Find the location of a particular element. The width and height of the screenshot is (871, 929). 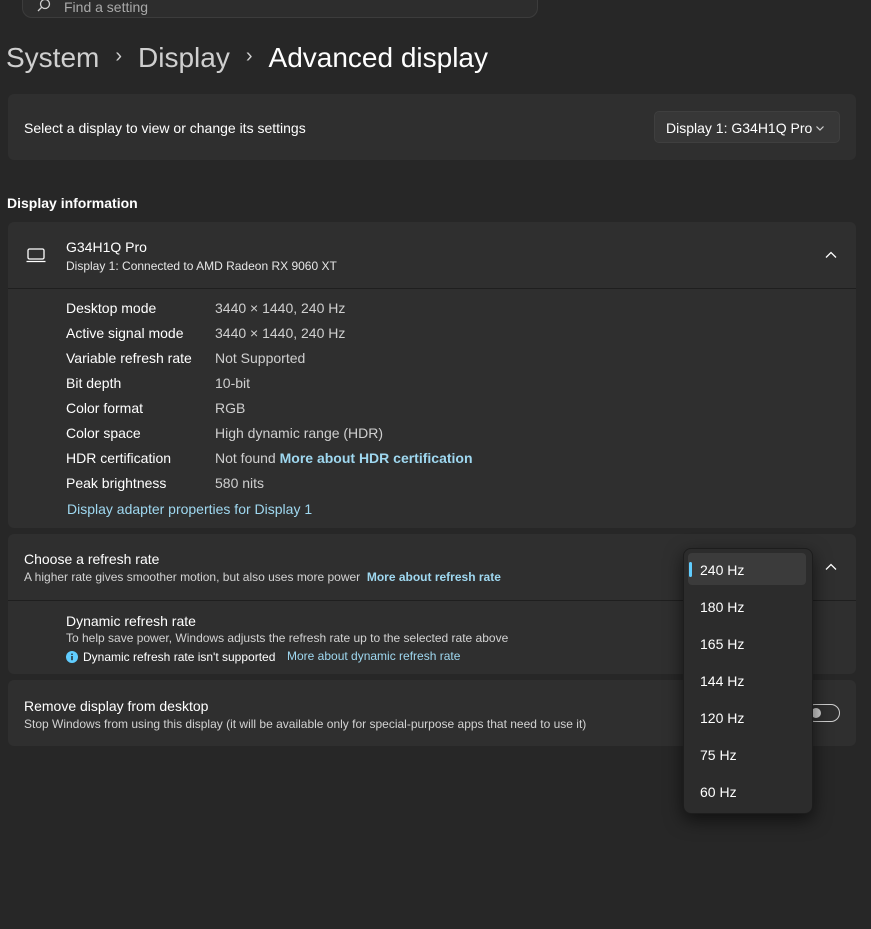

page-title: Advanced display is located at coordinates (378, 57).